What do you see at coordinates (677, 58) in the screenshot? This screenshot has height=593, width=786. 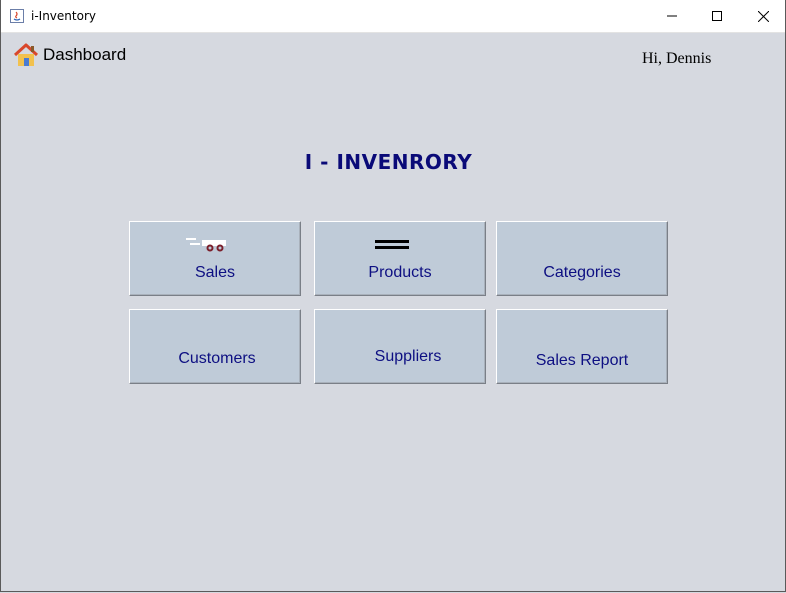 I see `user-greeting: Hi, Dennis` at bounding box center [677, 58].